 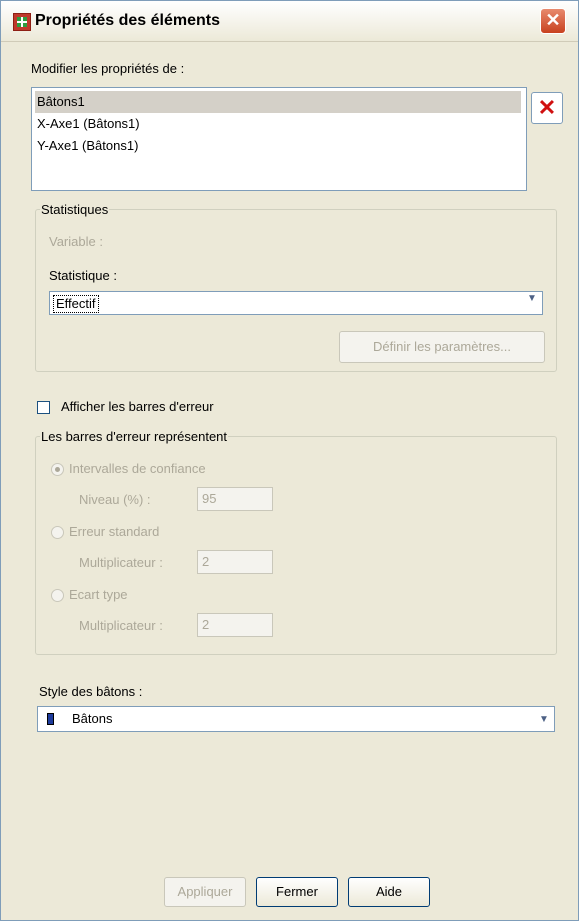 What do you see at coordinates (235, 499) in the screenshot?
I see `confidence-level-input: 95` at bounding box center [235, 499].